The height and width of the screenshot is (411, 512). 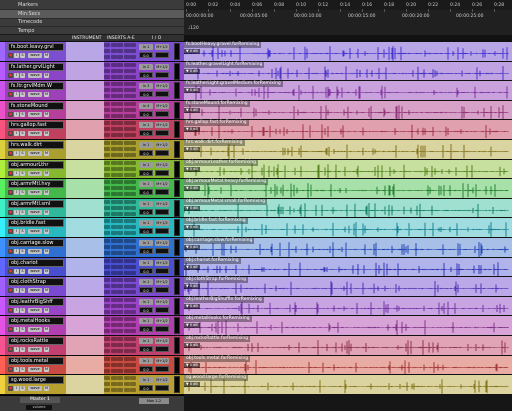 I want to click on track-header: obj.clothStrap ● I S Mwave In 1 M+1/2 0.0, so click(x=92, y=287).